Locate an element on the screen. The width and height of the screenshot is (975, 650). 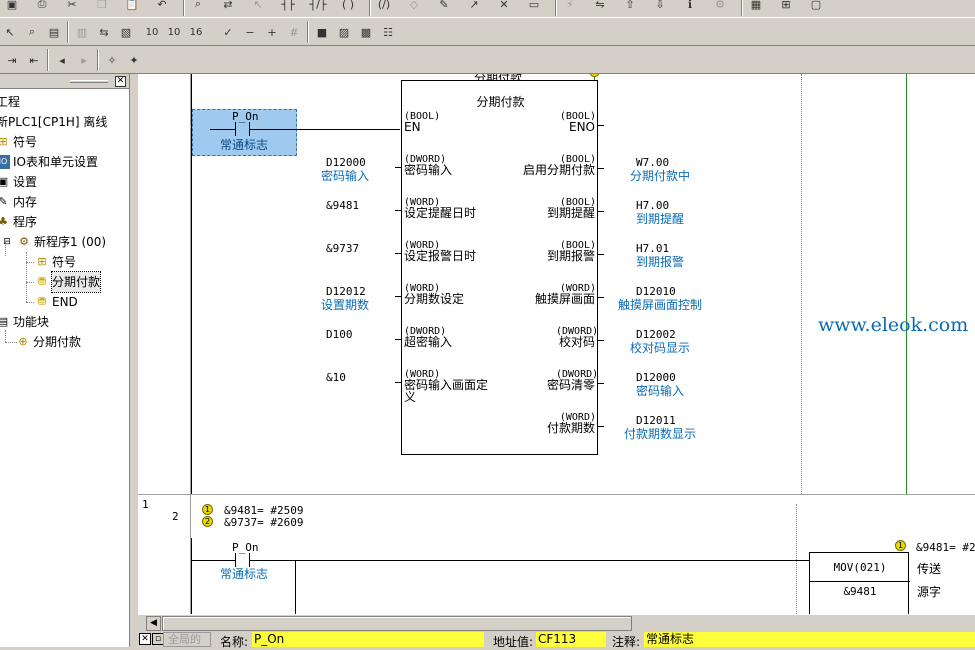
copy-icon: ❐ is located at coordinates (102, 7).